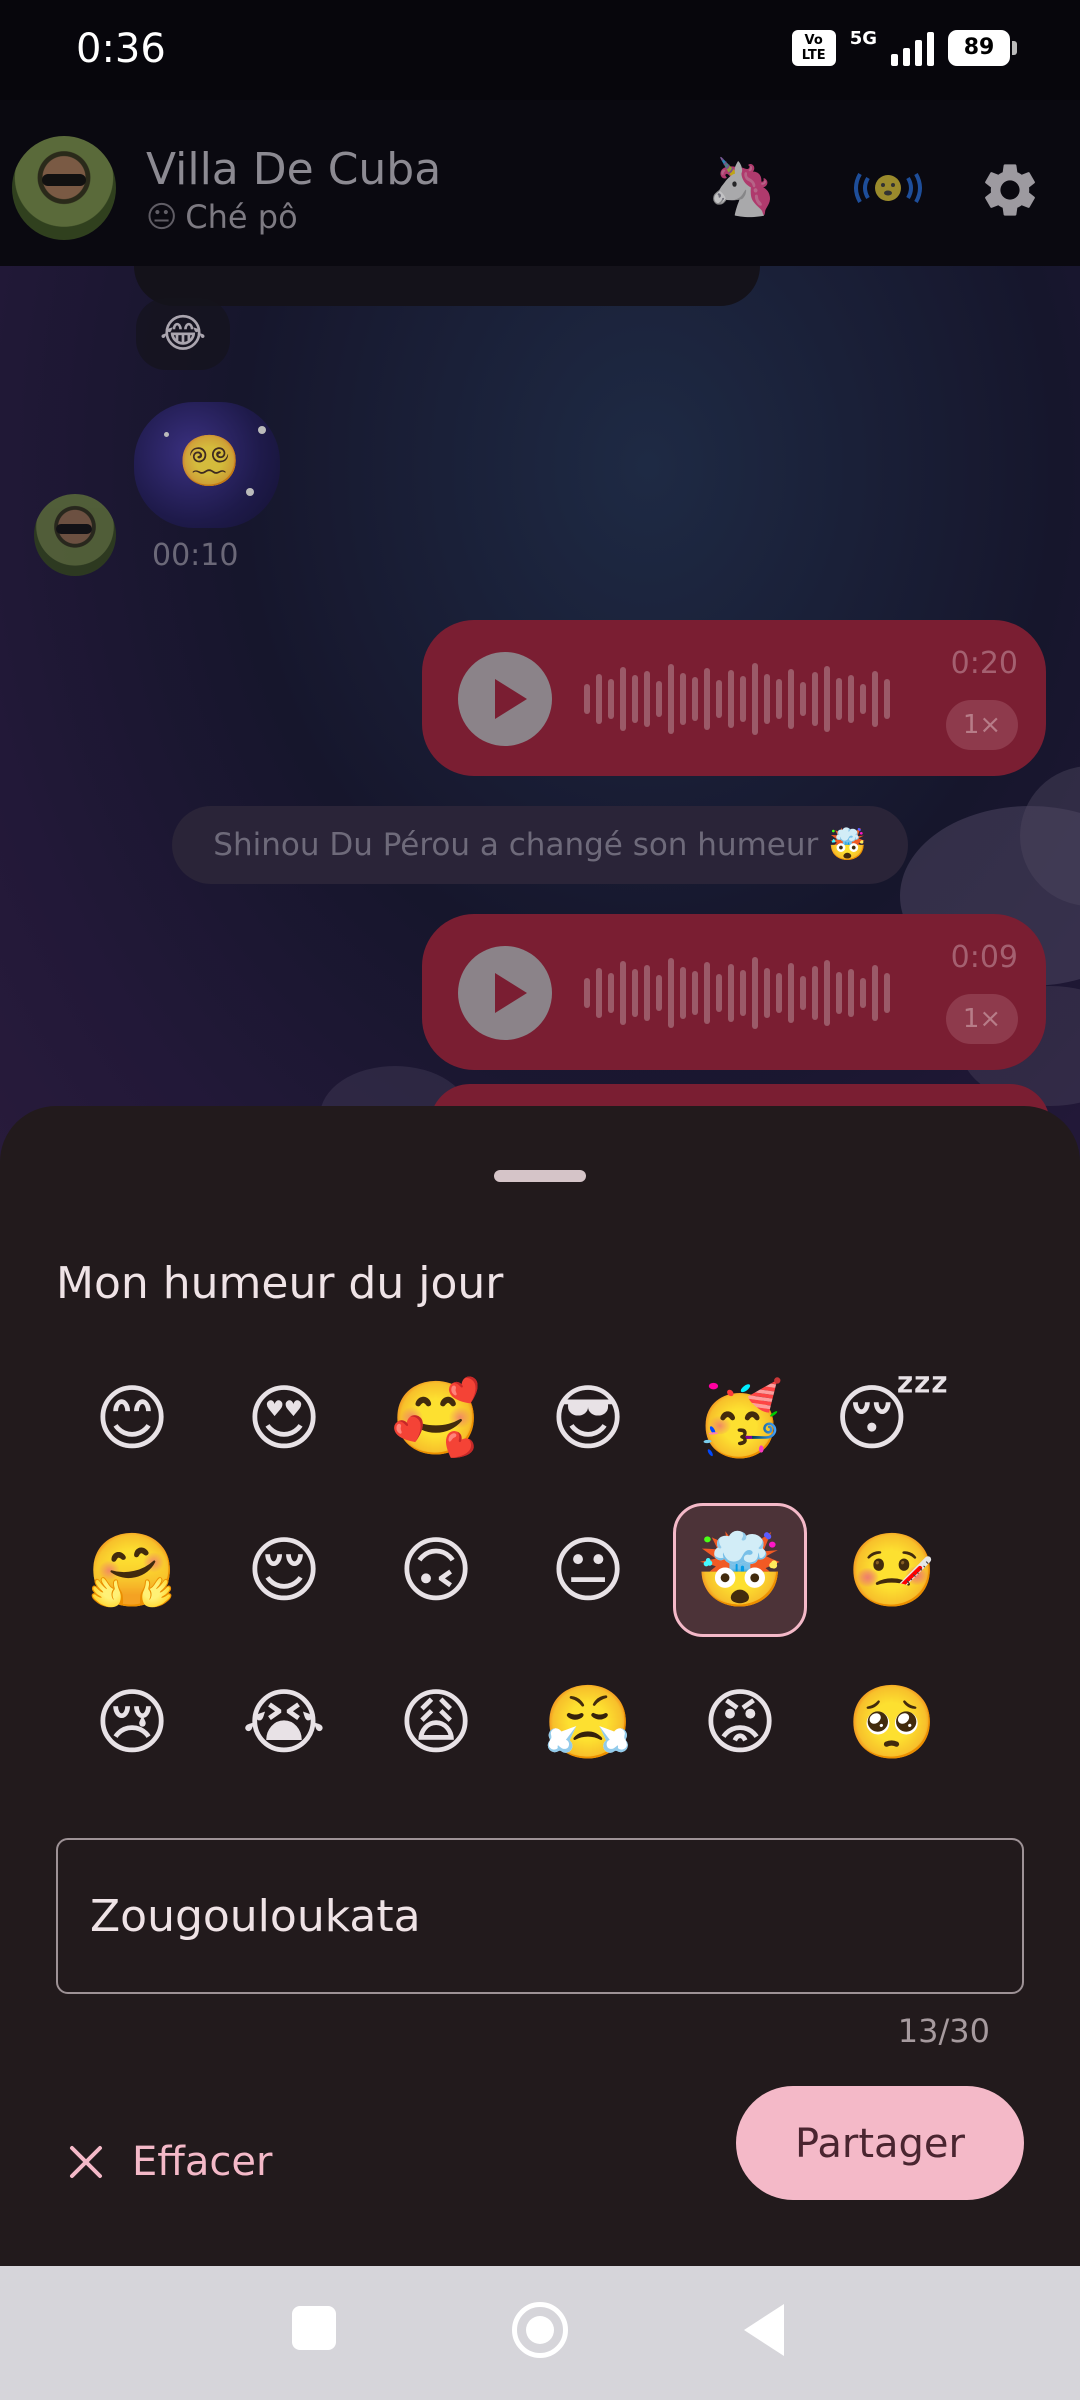 This screenshot has width=1080, height=2400. What do you see at coordinates (284, 1418) in the screenshot?
I see `emoji-option: 😍` at bounding box center [284, 1418].